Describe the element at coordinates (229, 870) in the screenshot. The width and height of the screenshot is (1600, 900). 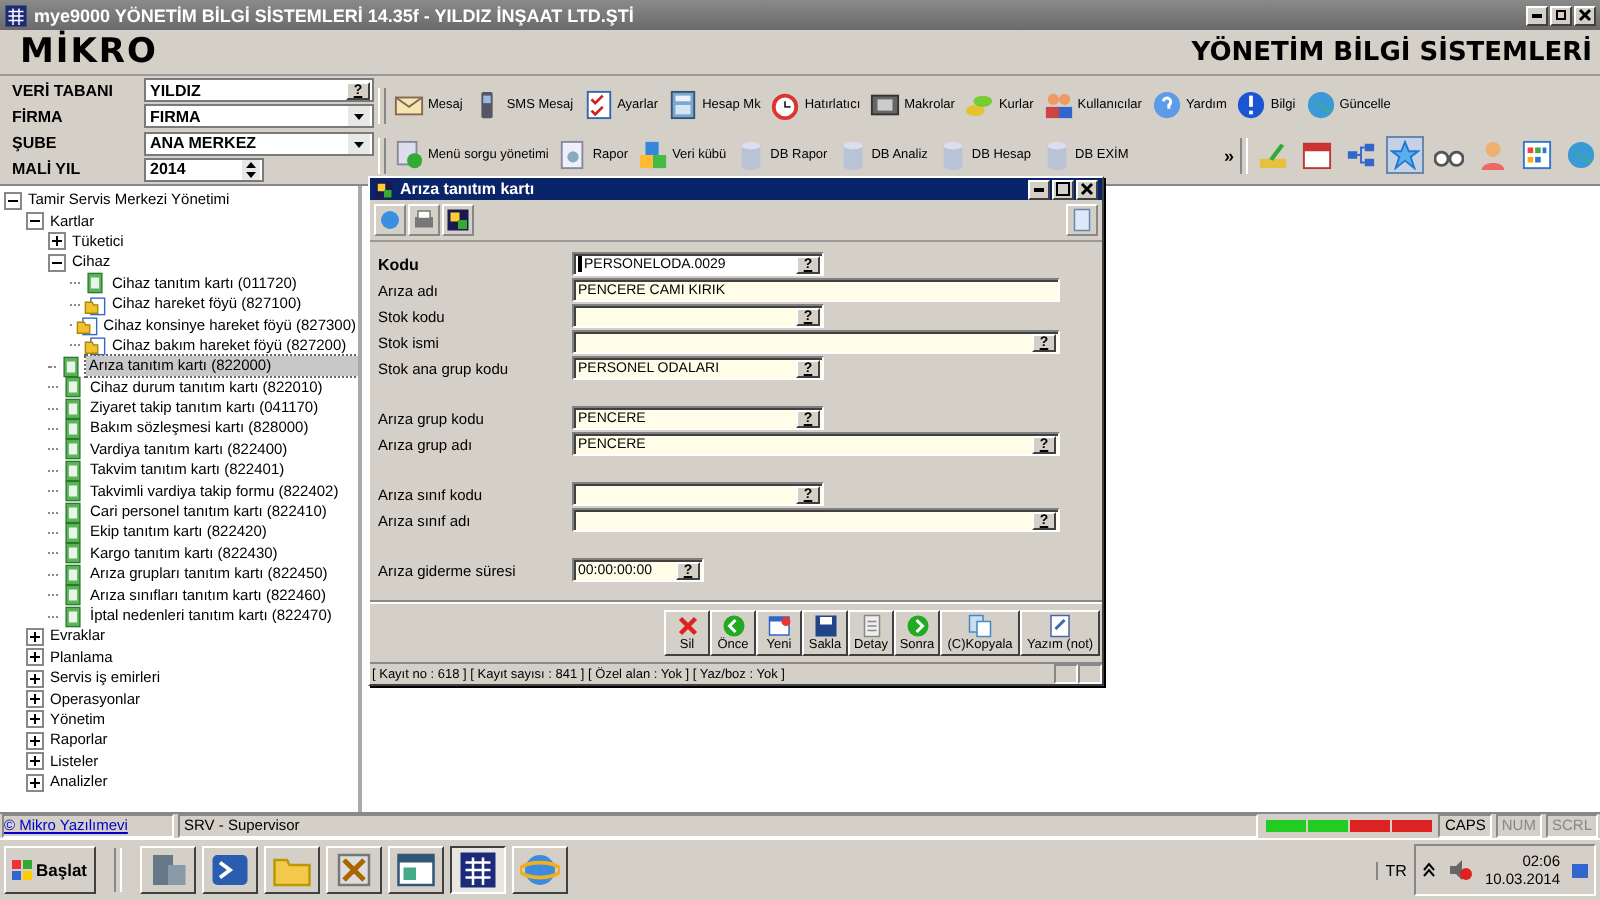
I see `terminal-icon` at that location.